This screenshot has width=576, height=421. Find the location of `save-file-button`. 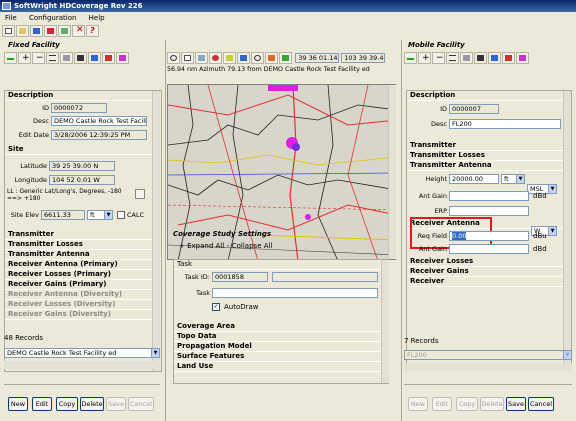

save-file-button is located at coordinates (36, 31).